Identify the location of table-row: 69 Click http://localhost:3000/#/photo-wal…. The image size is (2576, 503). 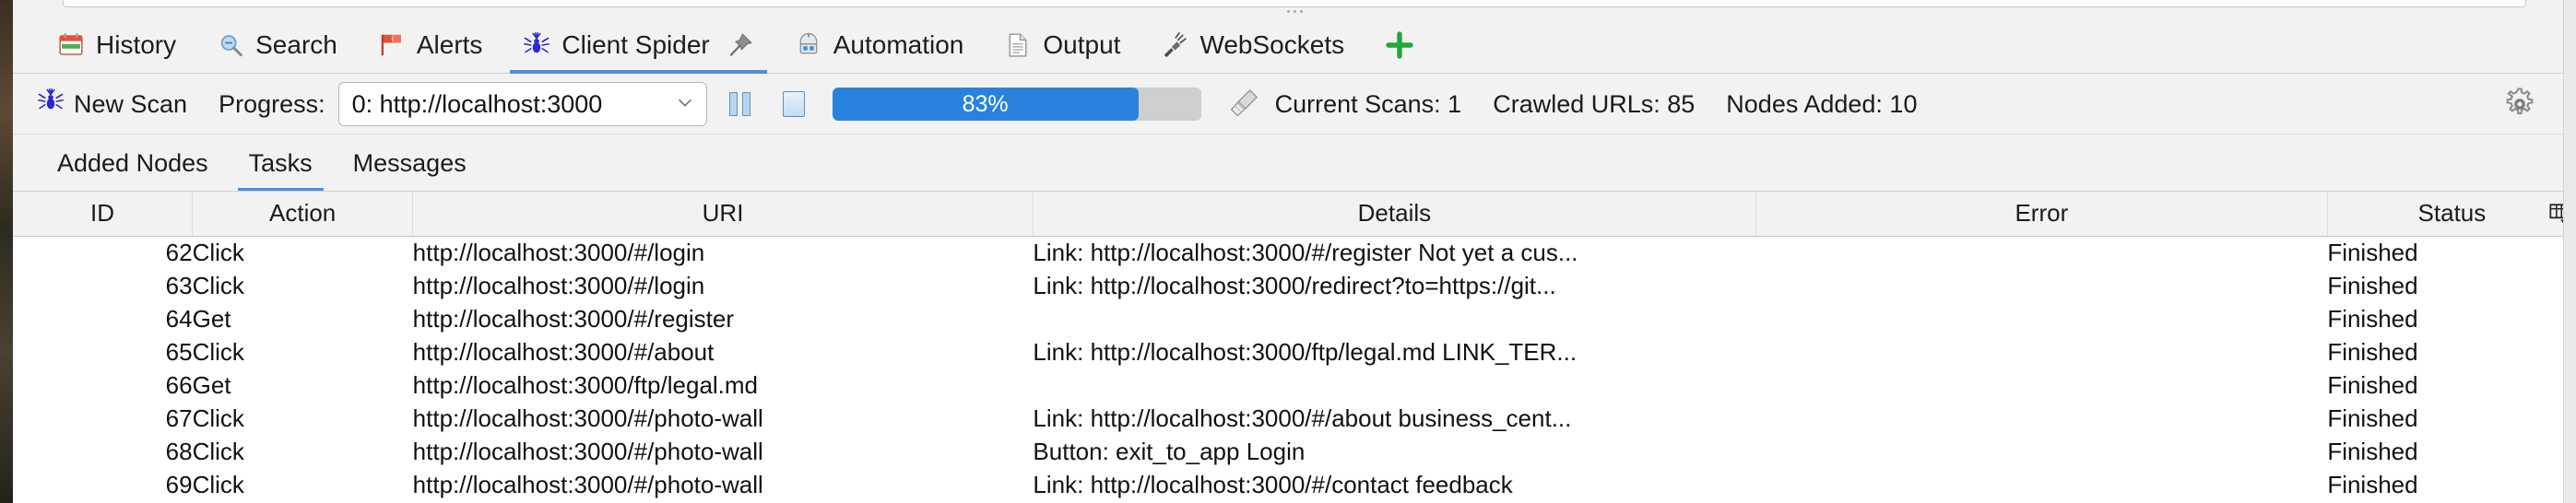
(1294, 484).